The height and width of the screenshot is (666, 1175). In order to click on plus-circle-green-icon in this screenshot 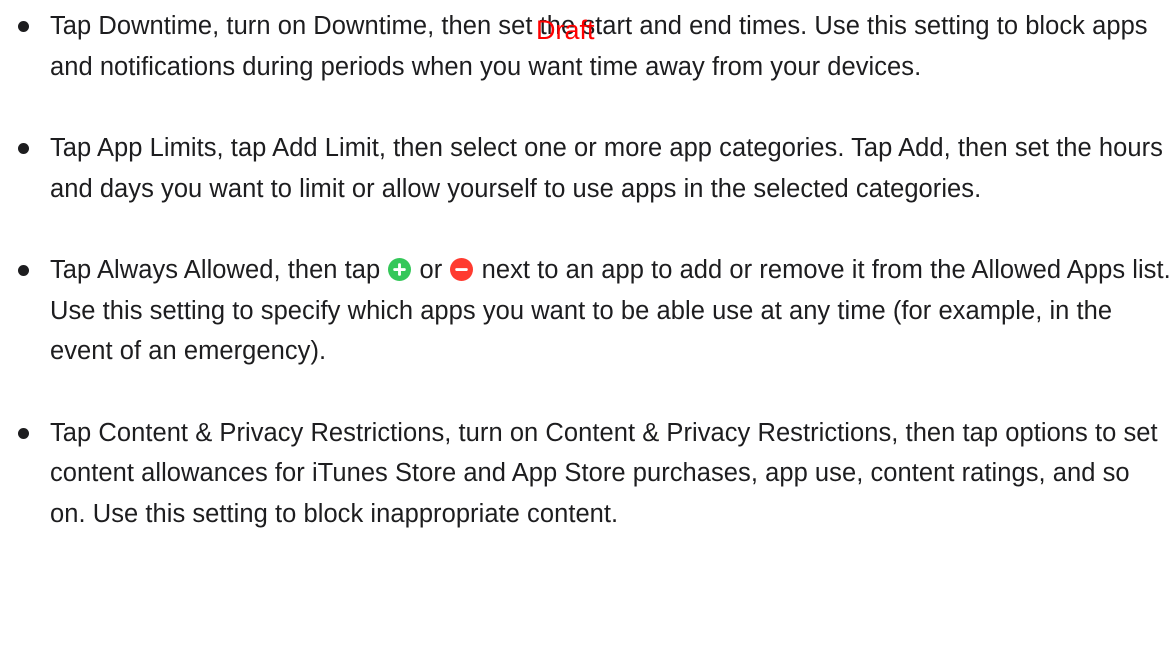, I will do `click(400, 269)`.